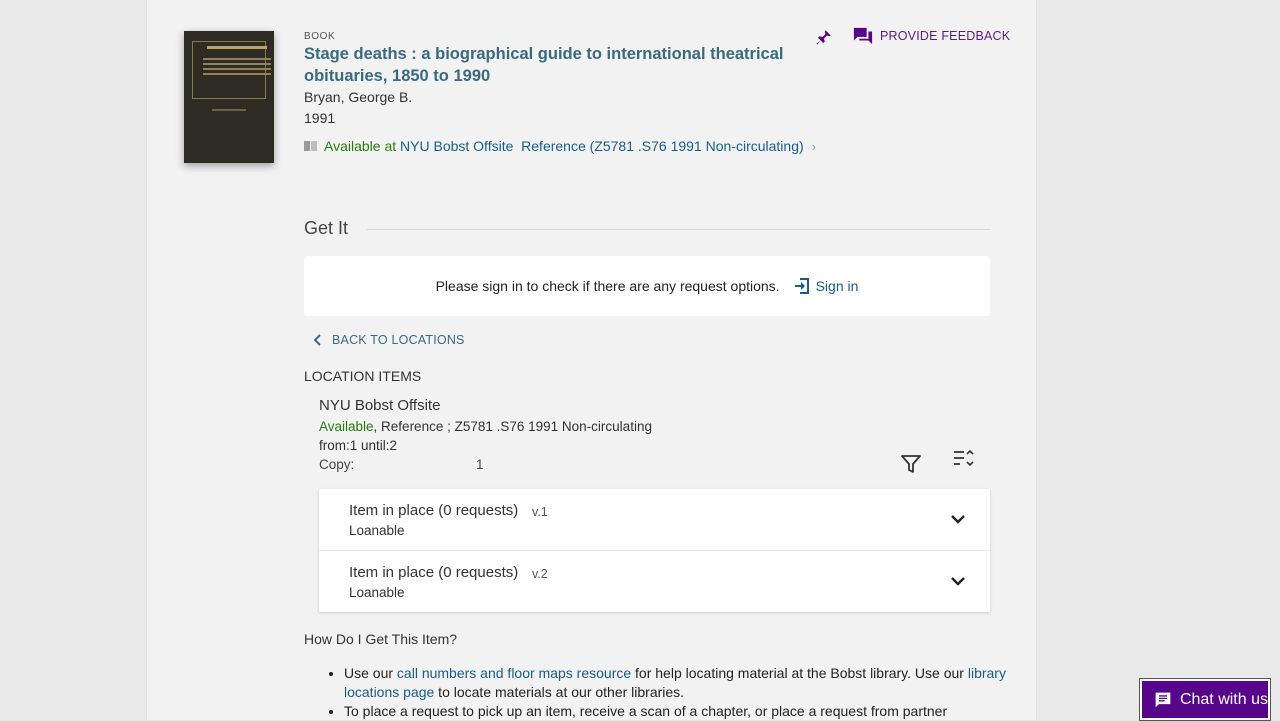  I want to click on pin-icon, so click(824, 37).